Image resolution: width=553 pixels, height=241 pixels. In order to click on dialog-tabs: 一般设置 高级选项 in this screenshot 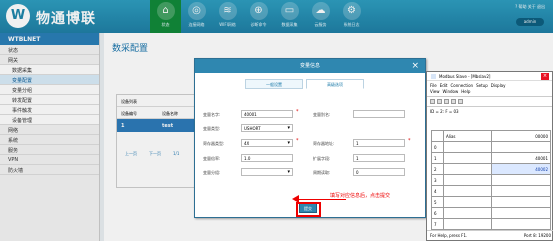, I will do `click(304, 84)`.